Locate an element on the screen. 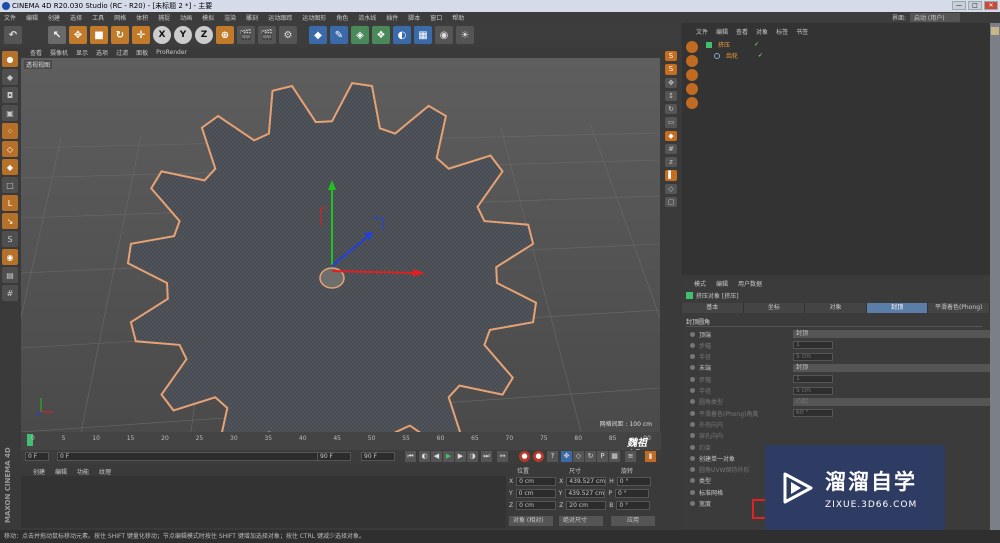 The height and width of the screenshot is (543, 1000). material-area is located at coordinates (263, 502).